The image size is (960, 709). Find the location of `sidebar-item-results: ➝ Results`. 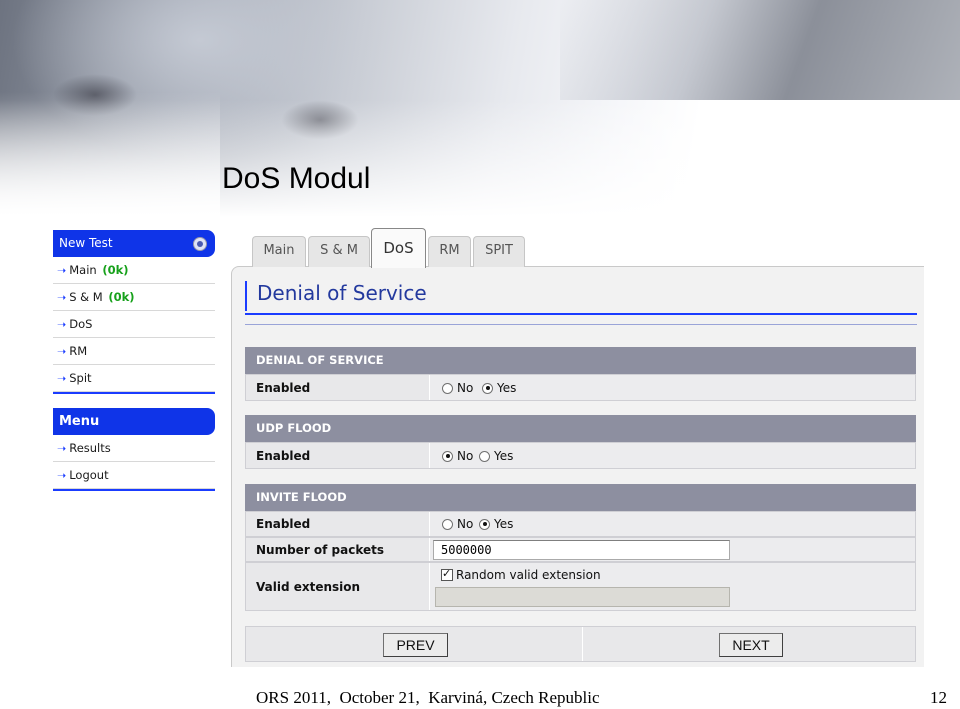

sidebar-item-results: ➝ Results is located at coordinates (134, 448).